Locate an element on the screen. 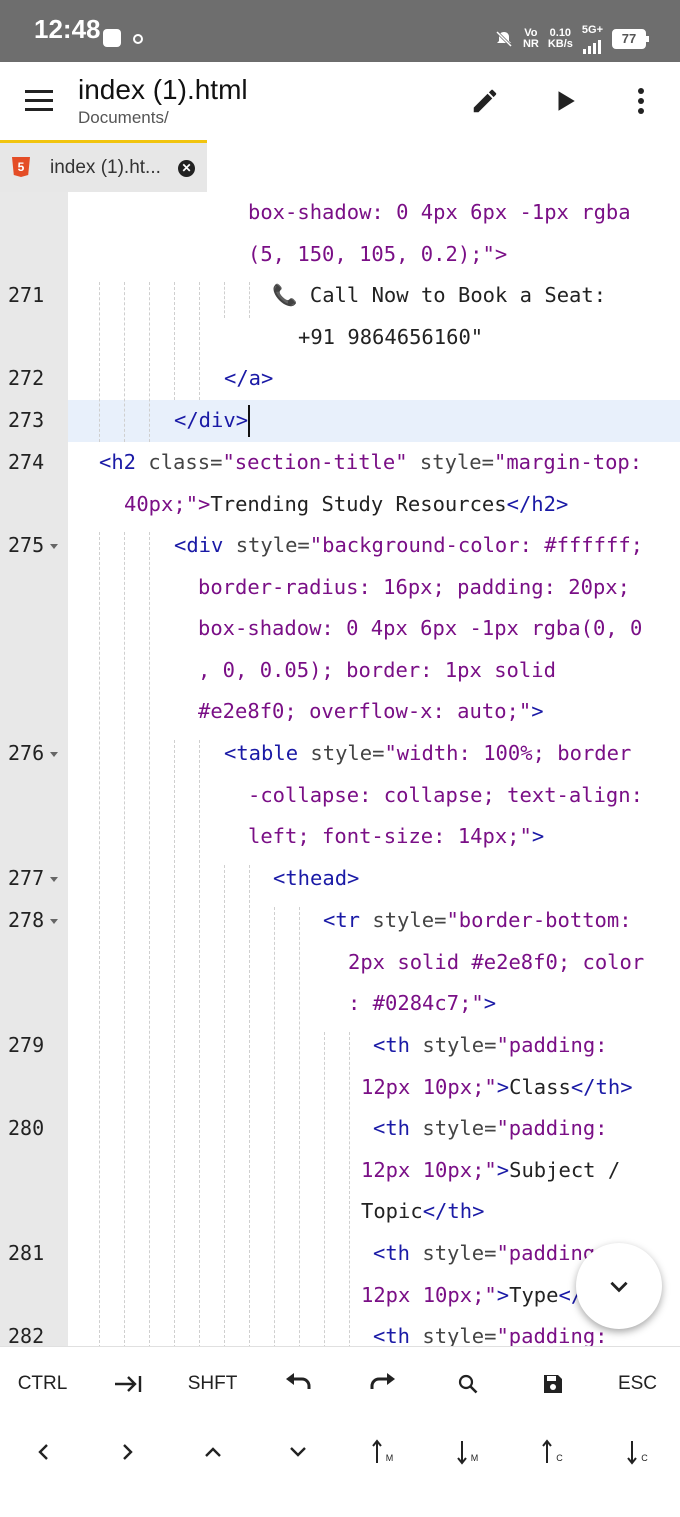 The image size is (680, 1517). undo-key is located at coordinates (297, 1384).